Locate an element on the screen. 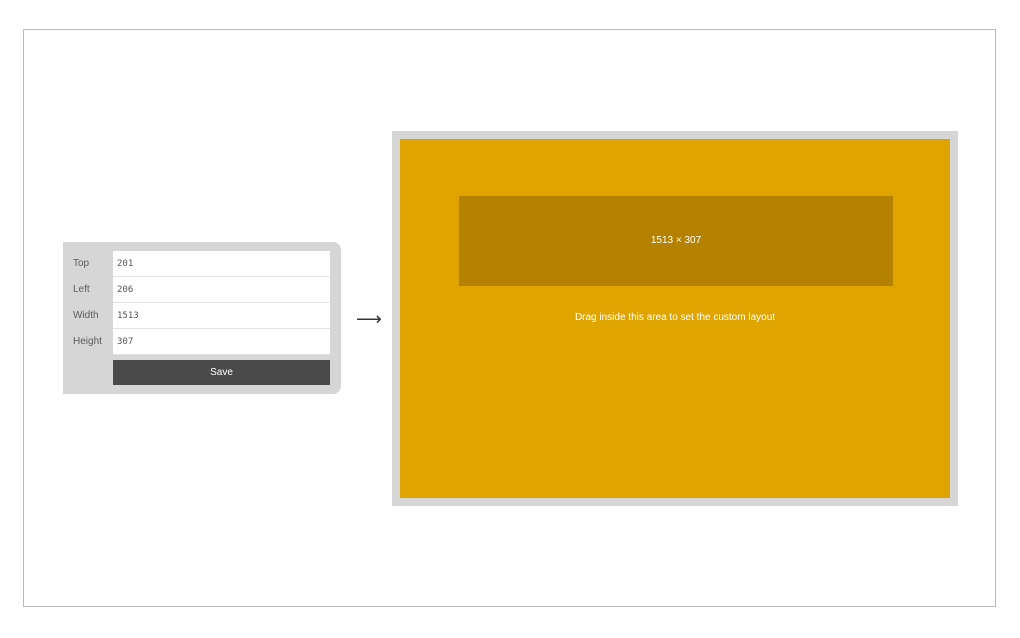 The image size is (1020, 638). arrow-right-icon: ⟶ is located at coordinates (369, 319).